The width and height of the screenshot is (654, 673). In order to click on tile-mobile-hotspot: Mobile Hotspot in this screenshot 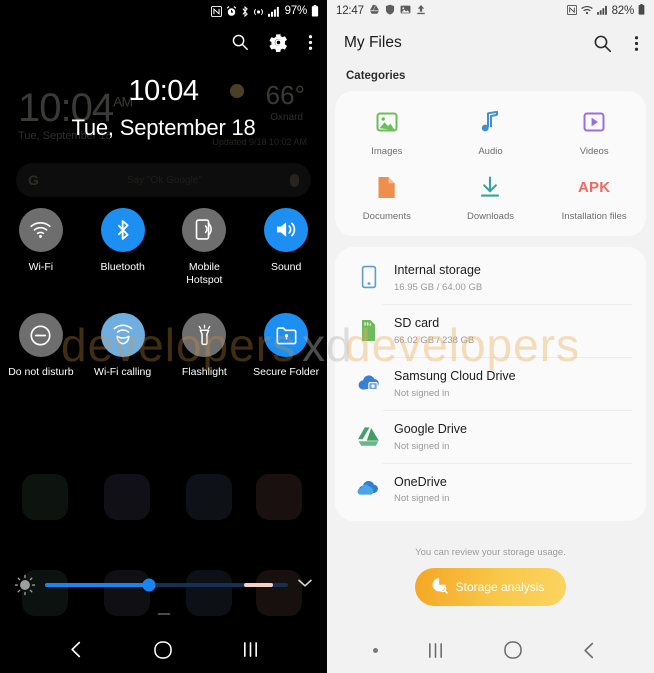, I will do `click(205, 247)`.